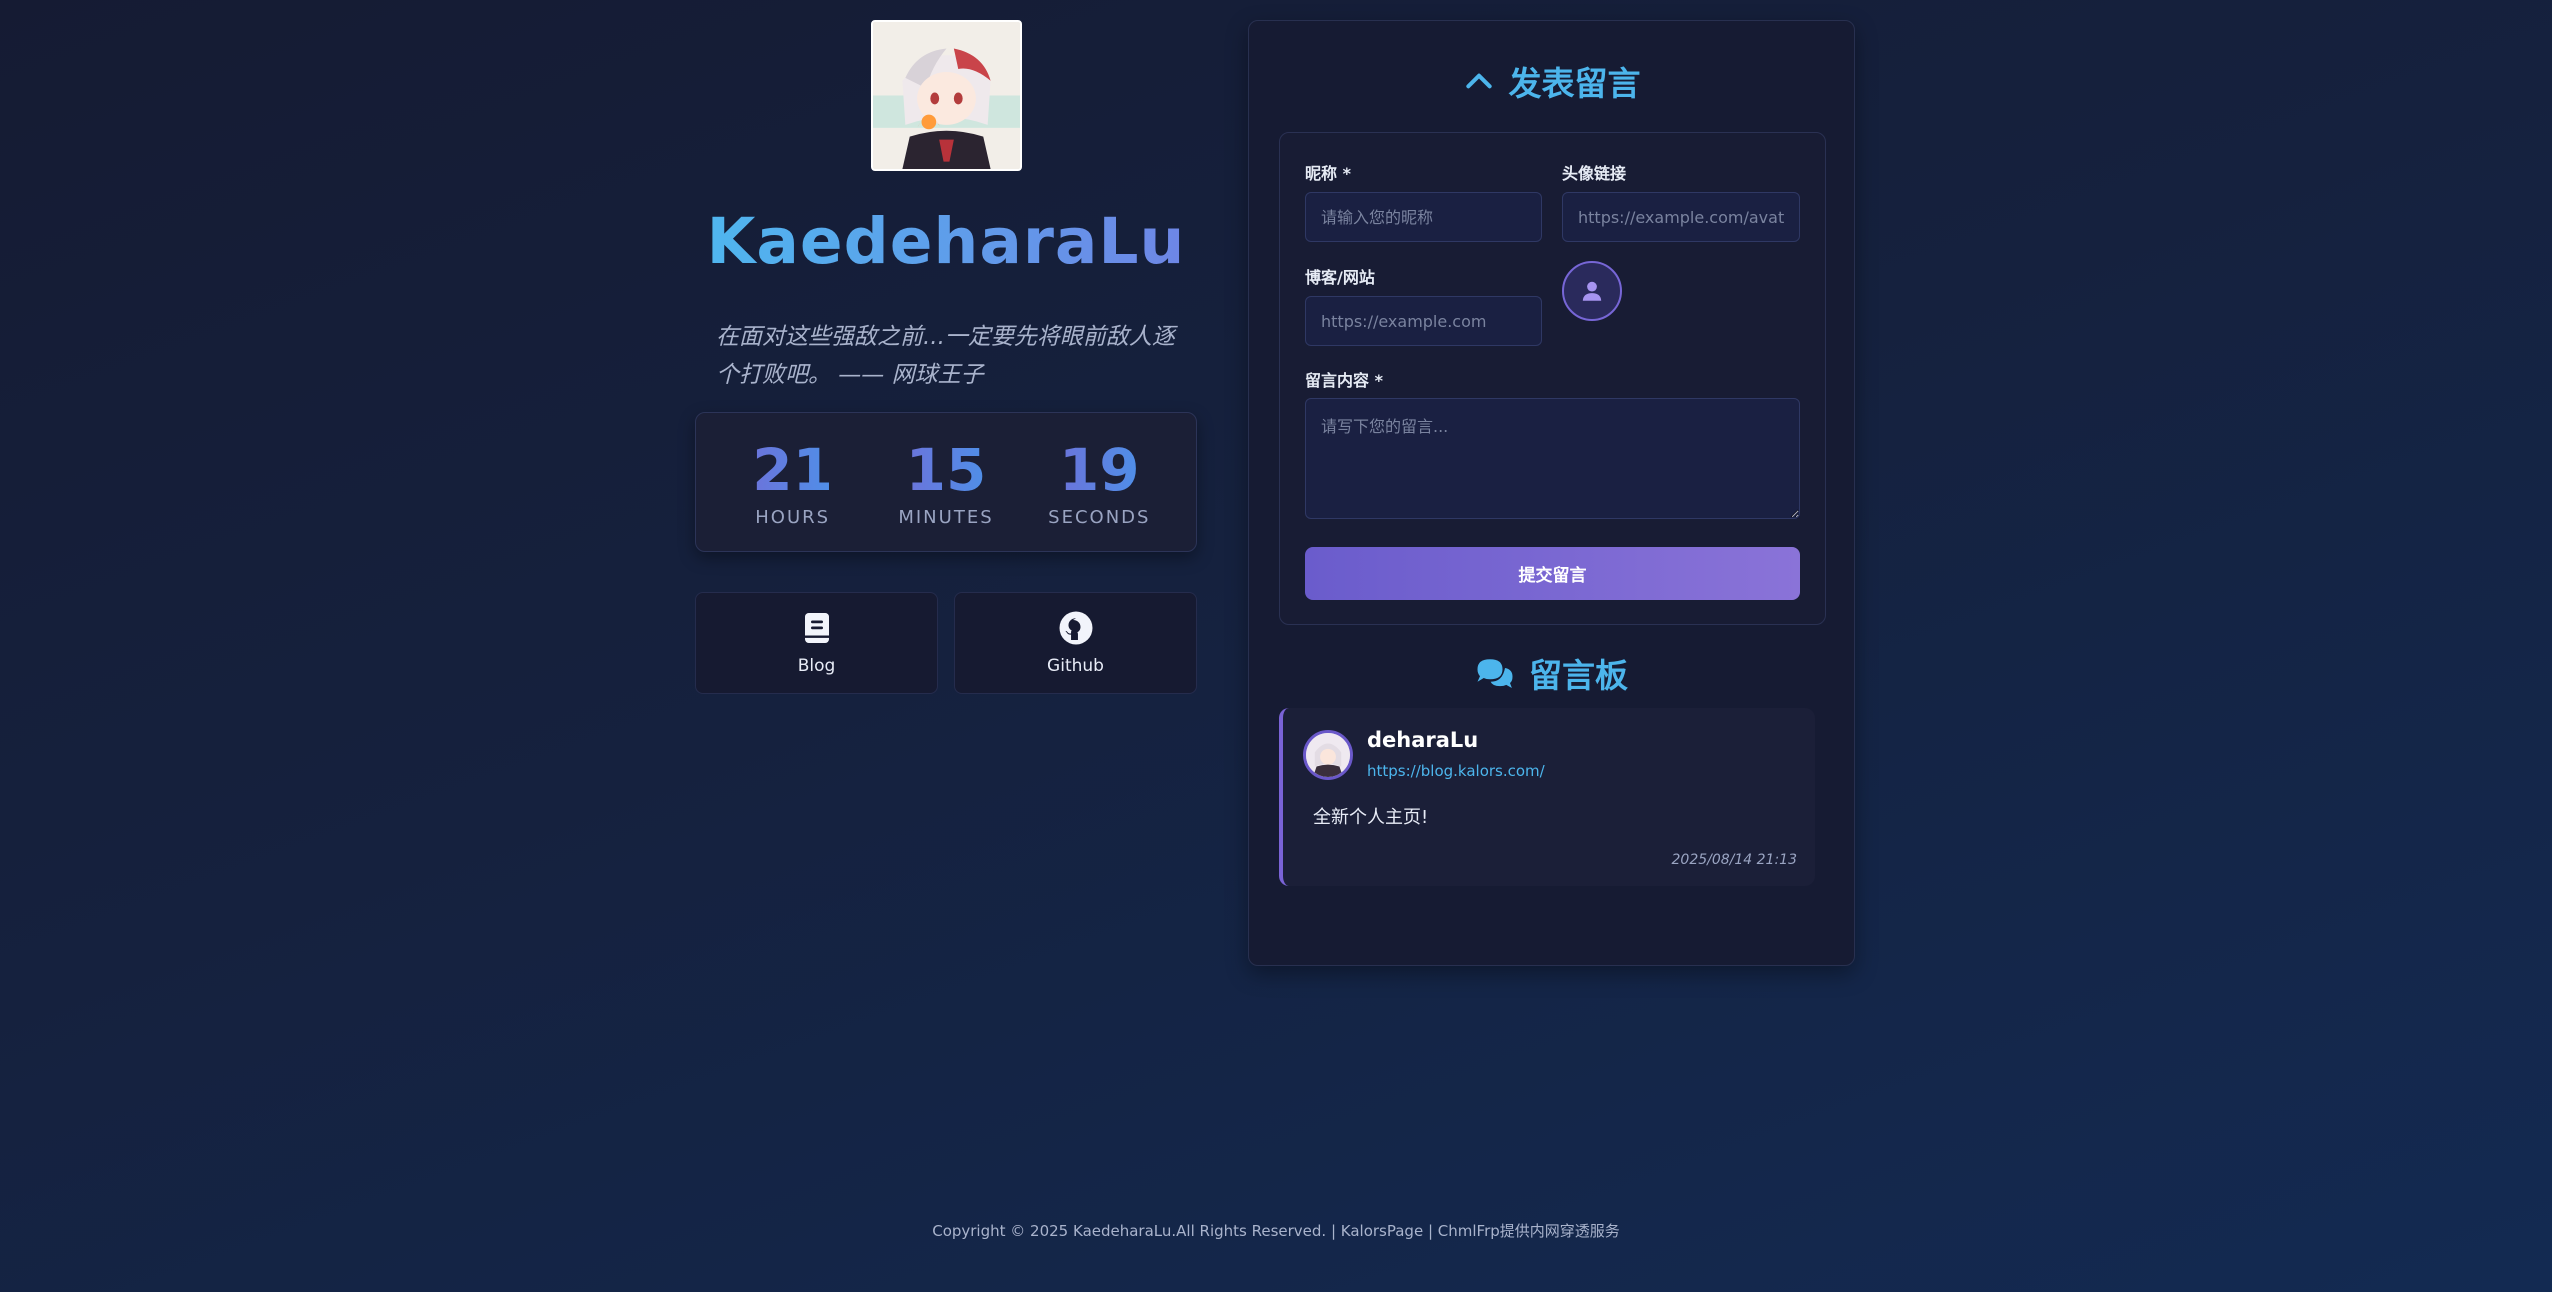 This screenshot has width=2552, height=1292. I want to click on message-author-link: https://blog.kalors.com/, so click(1456, 771).